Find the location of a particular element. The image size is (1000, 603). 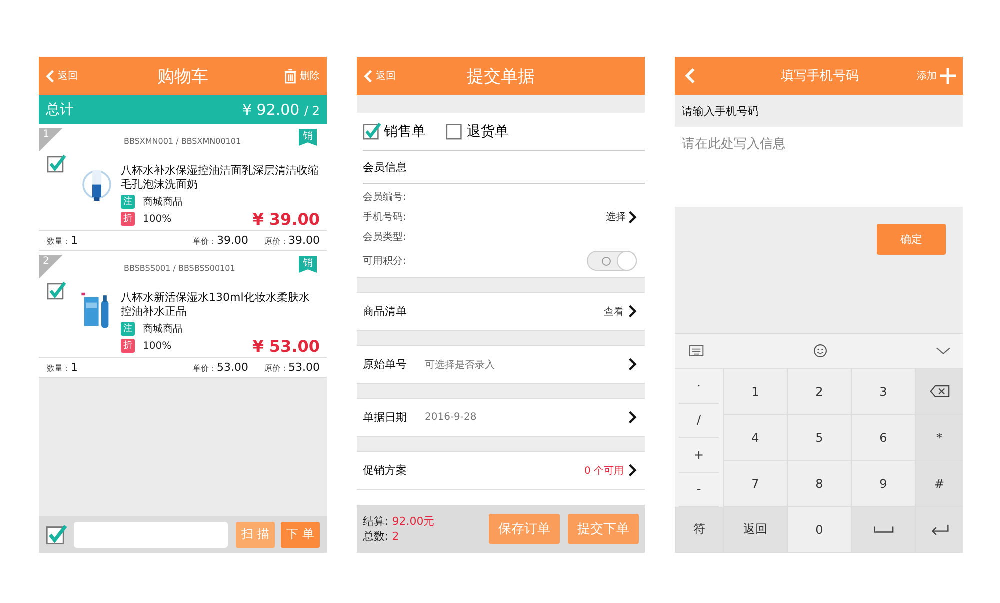

total-amount: ¥ 92.00 / 2 is located at coordinates (281, 109).